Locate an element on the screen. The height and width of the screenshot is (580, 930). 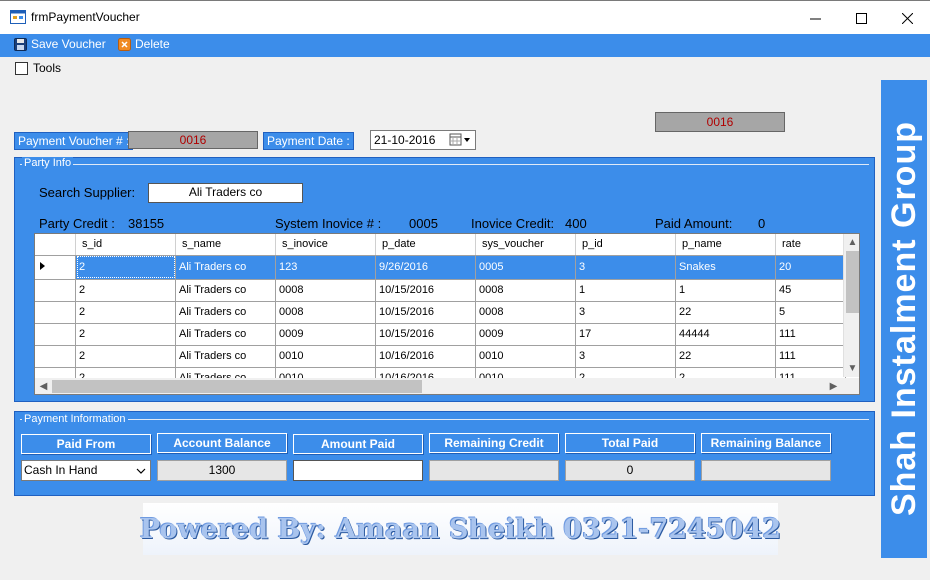
payment-date-value: 21-10-2016 is located at coordinates (405, 140).